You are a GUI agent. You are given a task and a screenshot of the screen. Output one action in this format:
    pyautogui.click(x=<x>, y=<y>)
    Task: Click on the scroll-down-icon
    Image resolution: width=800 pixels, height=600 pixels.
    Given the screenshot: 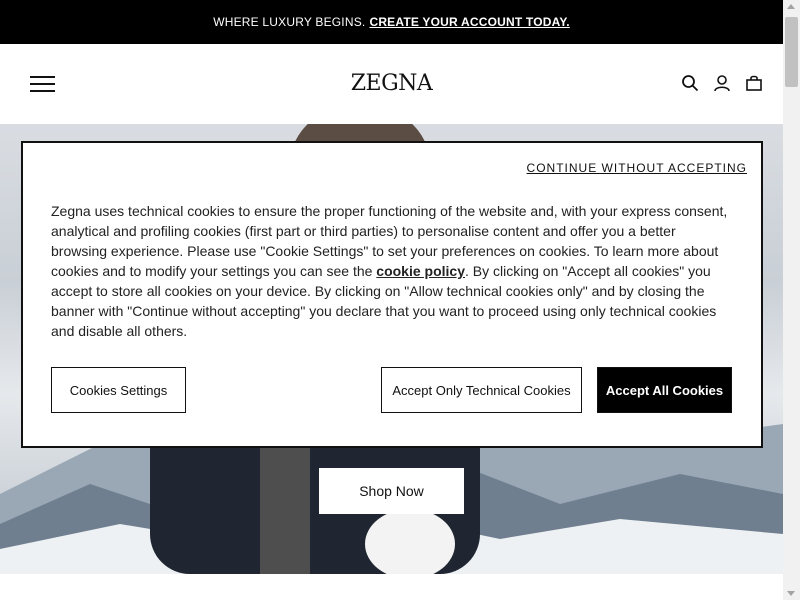 What is the action you would take?
    pyautogui.click(x=791, y=593)
    